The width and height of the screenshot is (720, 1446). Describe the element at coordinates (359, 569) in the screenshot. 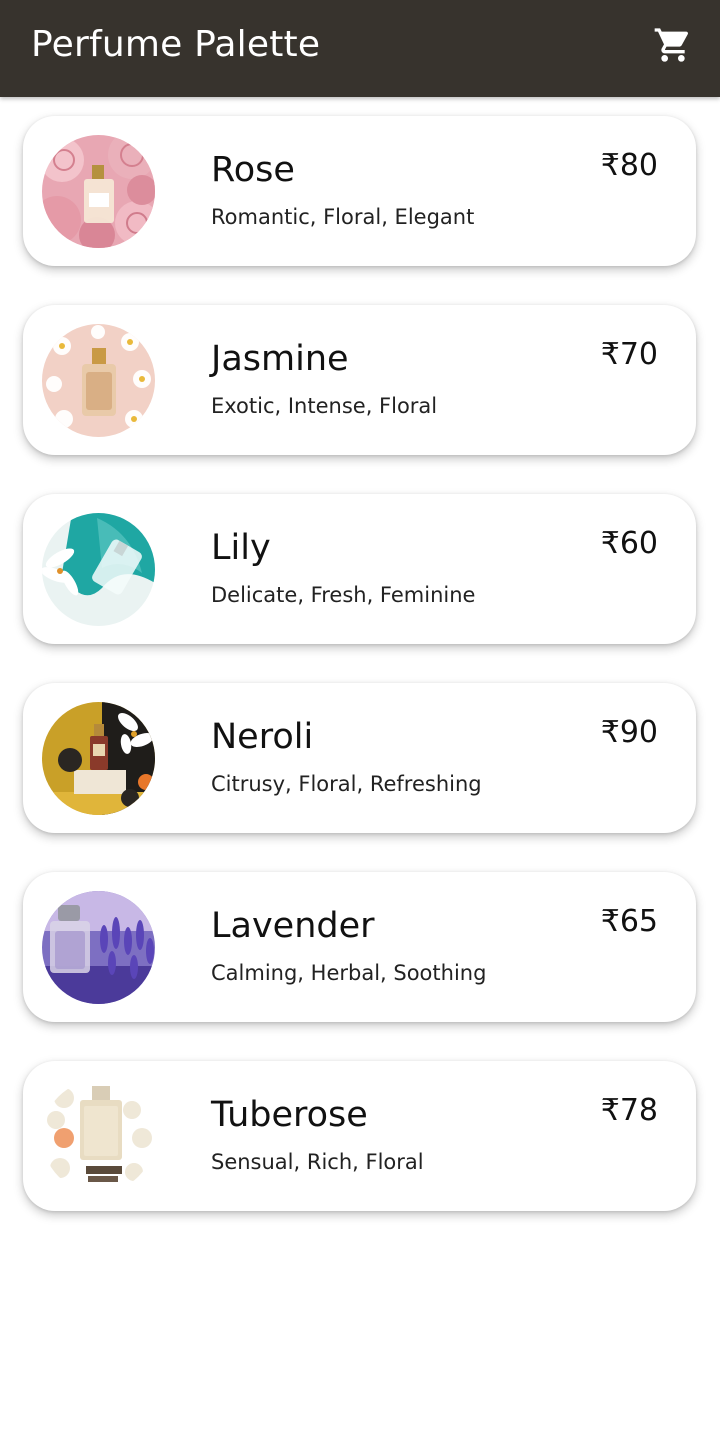

I see `product-card-lily: Lily Delicate, Fresh, Feminine ₹60` at that location.